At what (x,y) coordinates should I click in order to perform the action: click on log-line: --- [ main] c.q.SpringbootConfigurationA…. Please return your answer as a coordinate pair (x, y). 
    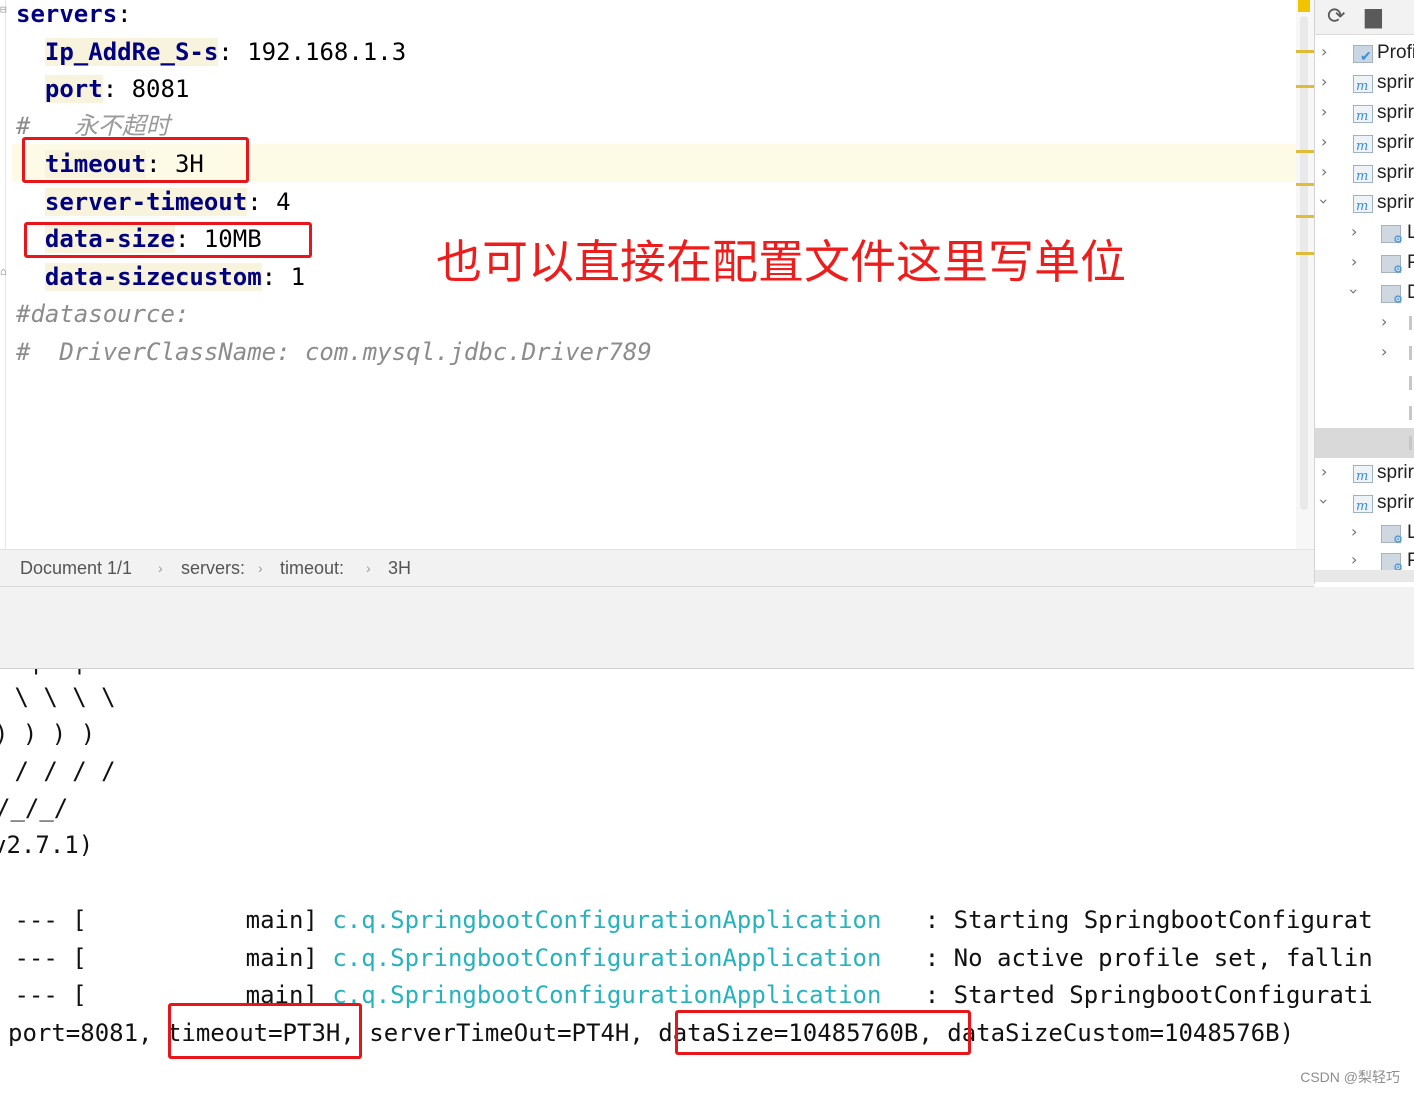
    Looking at the image, I should click on (686, 958).